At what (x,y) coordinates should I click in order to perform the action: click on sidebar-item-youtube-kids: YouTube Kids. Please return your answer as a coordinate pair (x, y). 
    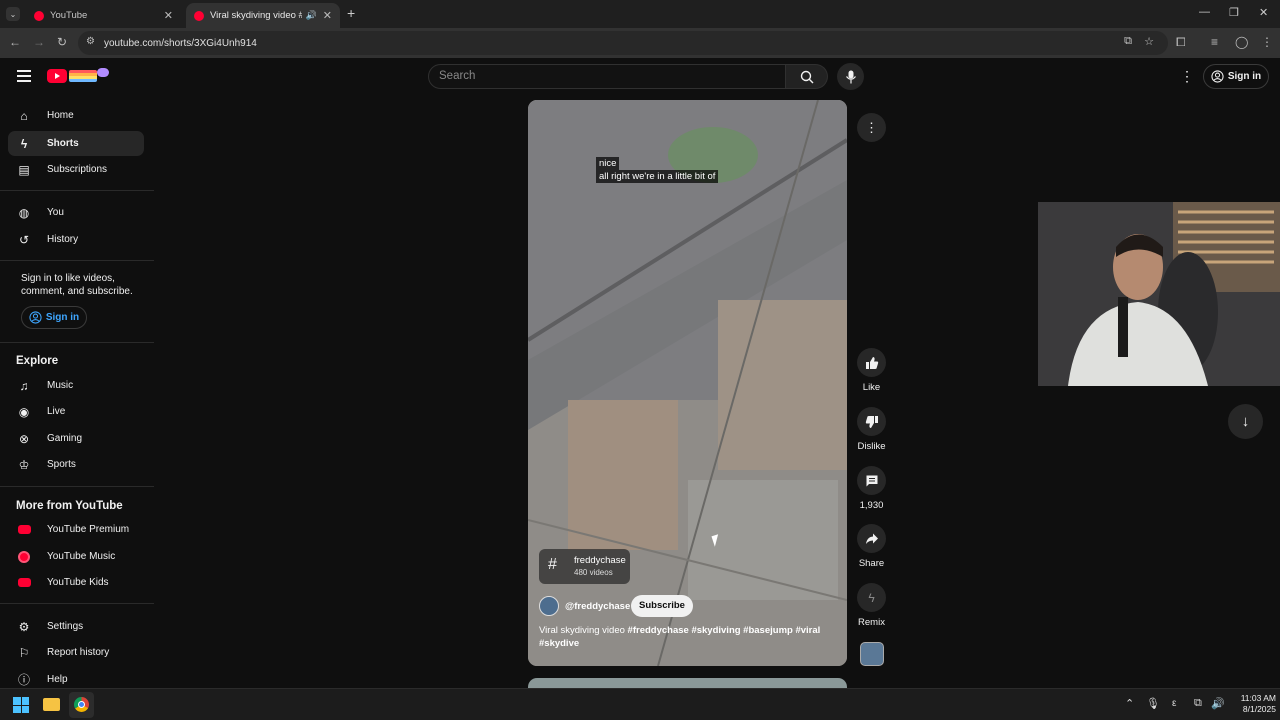
    Looking at the image, I should click on (76, 582).